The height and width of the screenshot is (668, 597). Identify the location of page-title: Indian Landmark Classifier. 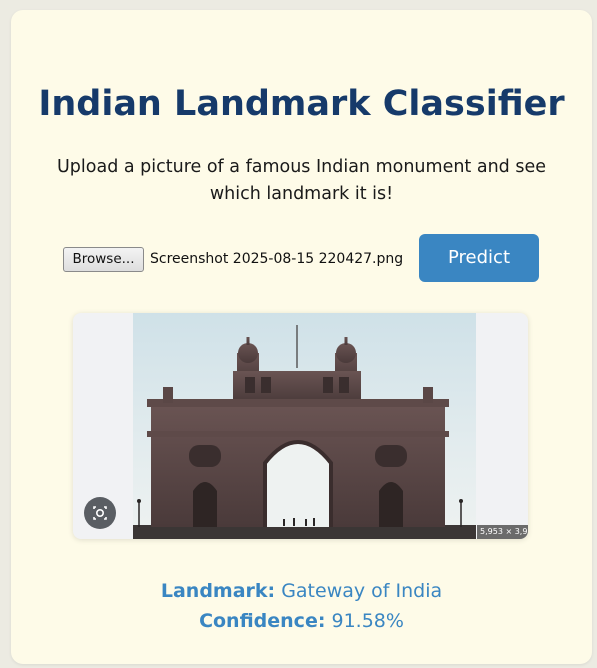
(301, 104).